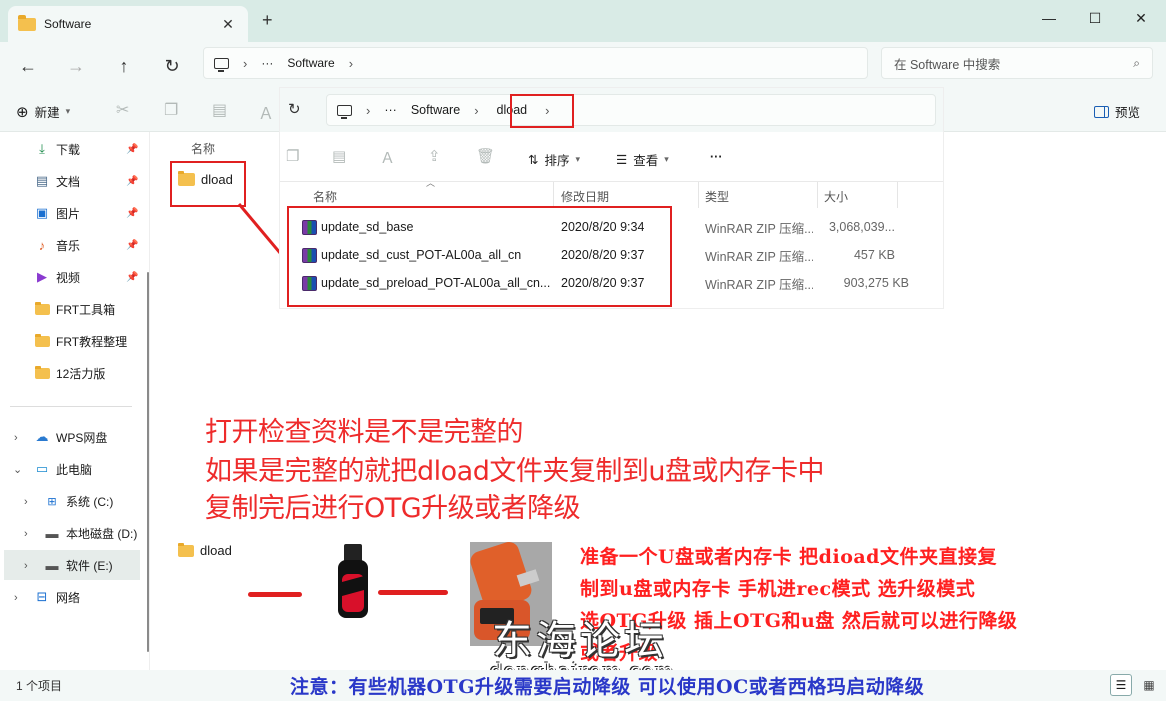 The height and width of the screenshot is (701, 1166). I want to click on sidebar-item-documents: ▤ 文档 📌, so click(72, 181).